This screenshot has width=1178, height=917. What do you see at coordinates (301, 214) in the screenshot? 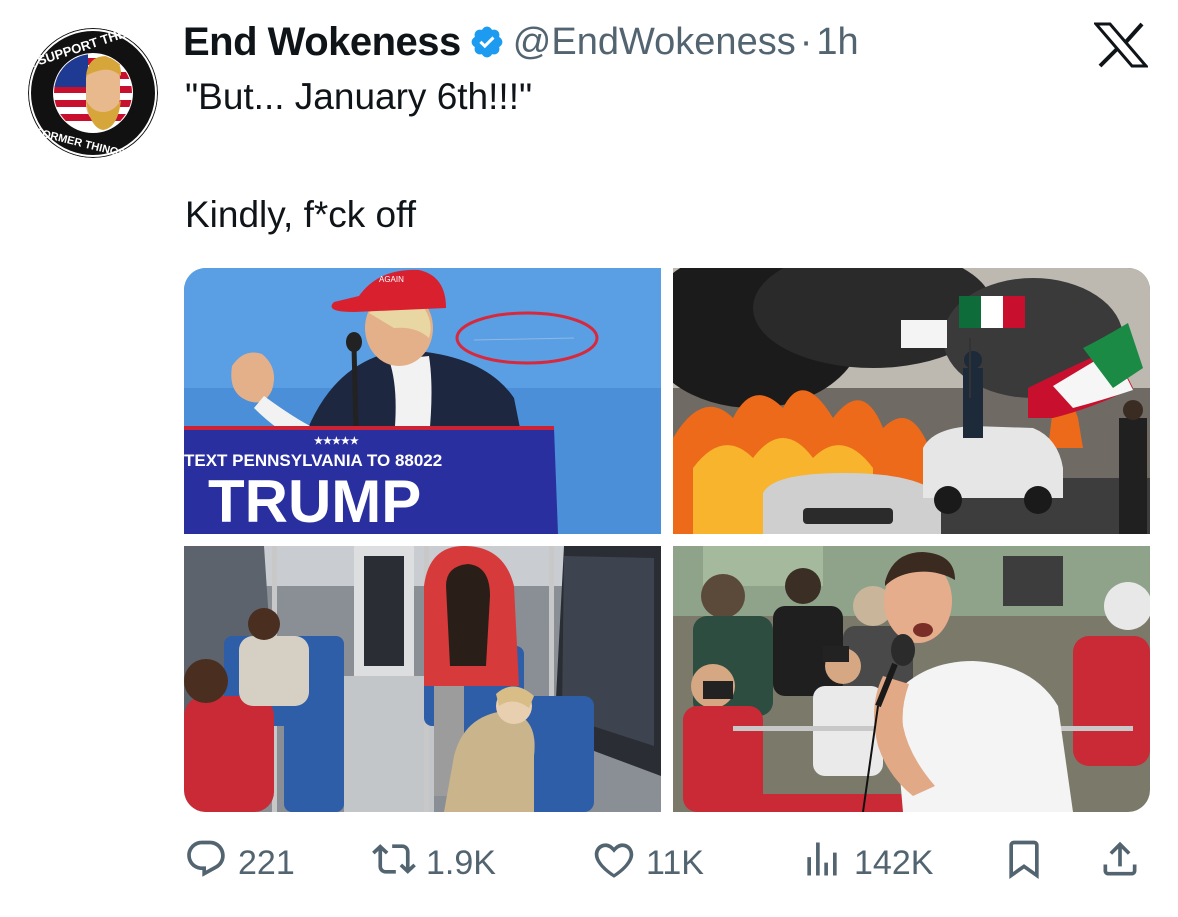
I see `tweet-text-line-2: Kindly, f*ck off` at bounding box center [301, 214].